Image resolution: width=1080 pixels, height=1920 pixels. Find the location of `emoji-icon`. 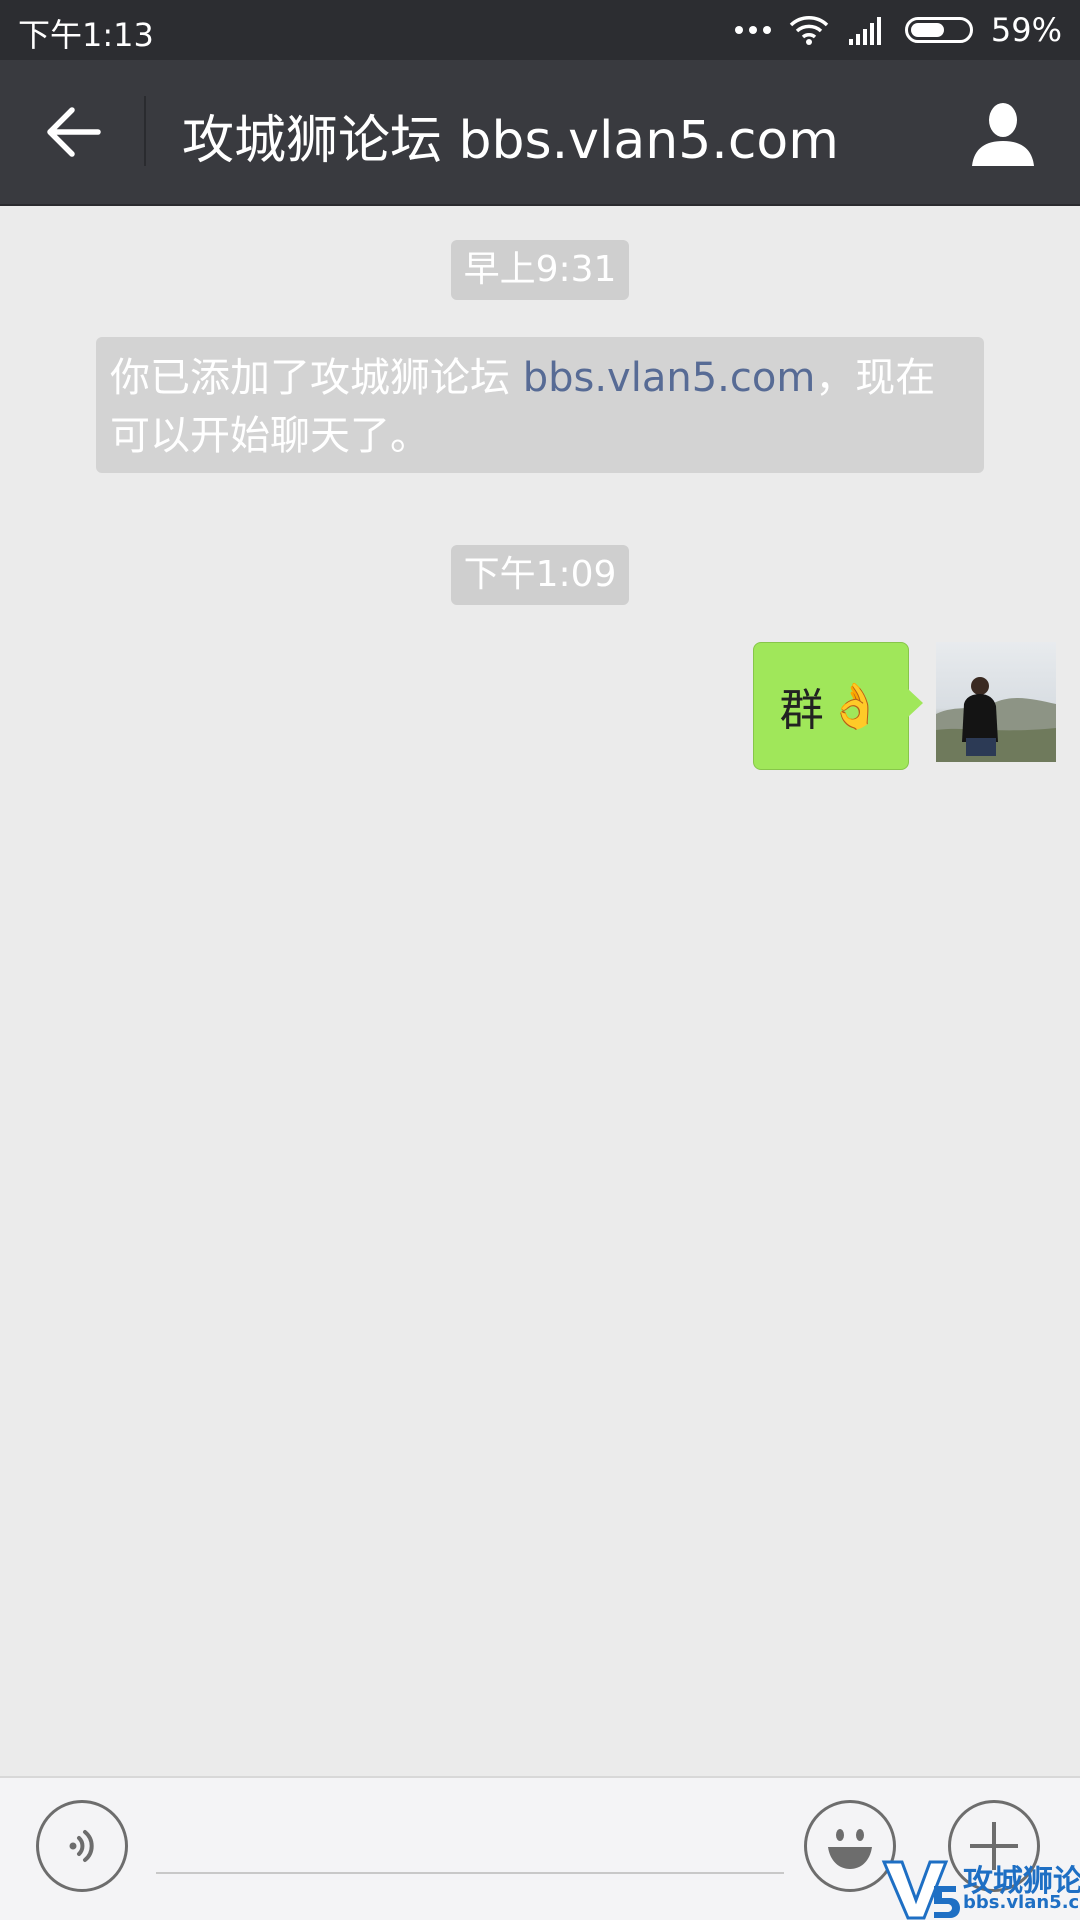

emoji-icon is located at coordinates (850, 1849).